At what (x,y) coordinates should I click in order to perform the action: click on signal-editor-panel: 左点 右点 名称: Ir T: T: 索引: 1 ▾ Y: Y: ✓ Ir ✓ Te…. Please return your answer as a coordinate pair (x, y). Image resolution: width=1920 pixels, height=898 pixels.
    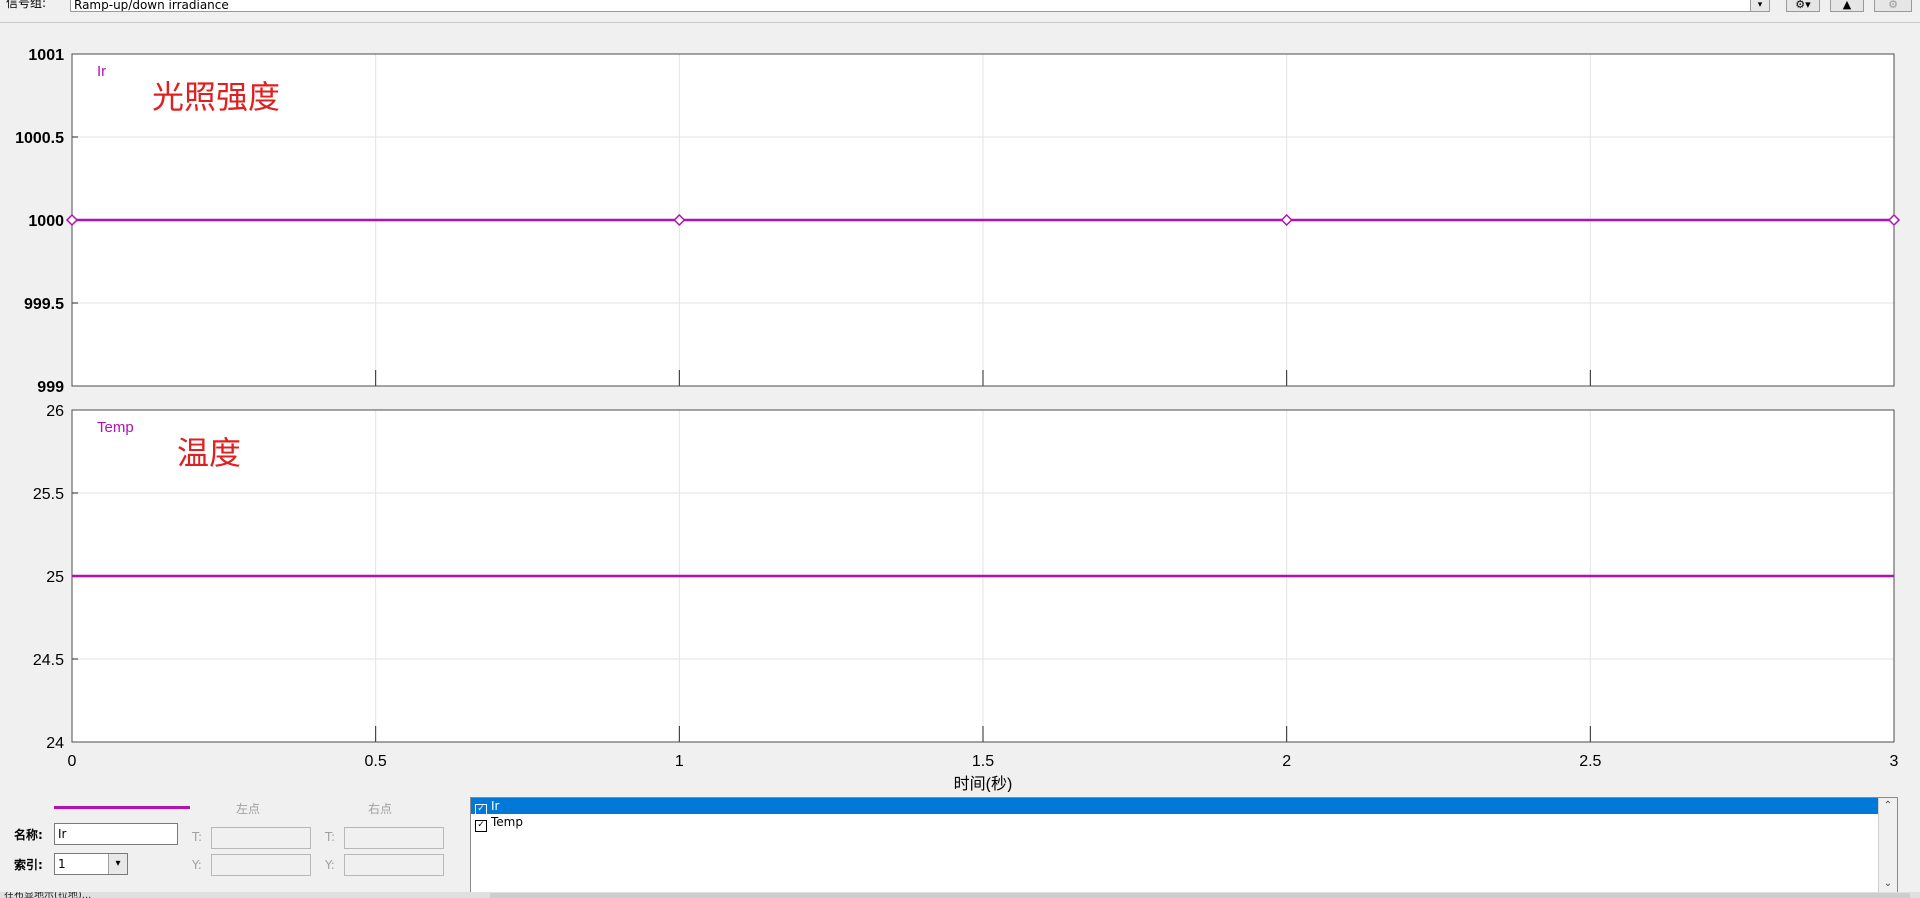
    Looking at the image, I should click on (960, 845).